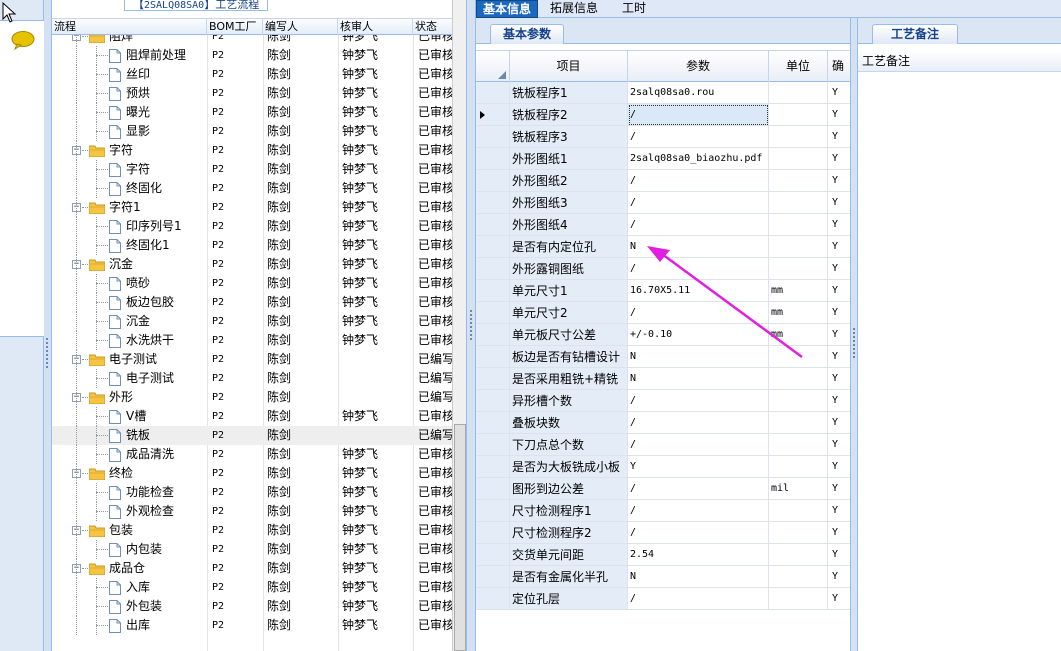 This screenshot has width=1061, height=651. Describe the element at coordinates (959, 61) in the screenshot. I see `notes-column-header: 工艺备注` at that location.